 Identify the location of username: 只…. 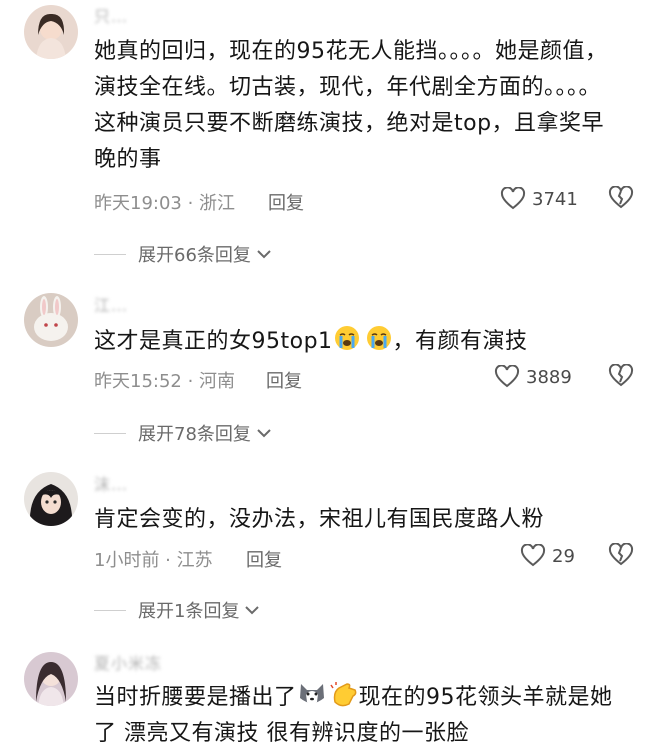
(111, 15).